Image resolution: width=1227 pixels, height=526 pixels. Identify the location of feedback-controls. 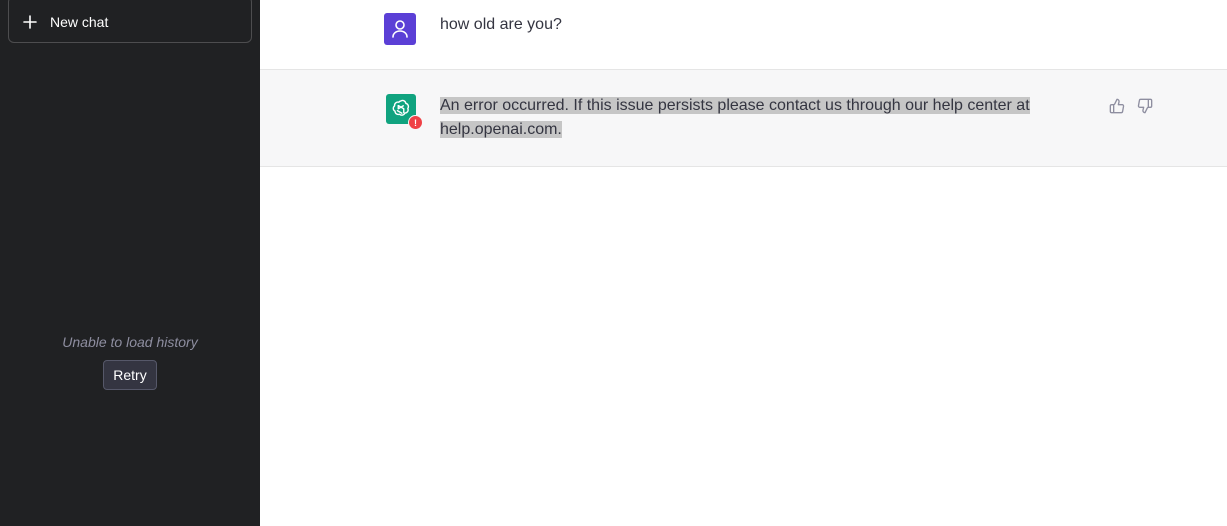
(1131, 106).